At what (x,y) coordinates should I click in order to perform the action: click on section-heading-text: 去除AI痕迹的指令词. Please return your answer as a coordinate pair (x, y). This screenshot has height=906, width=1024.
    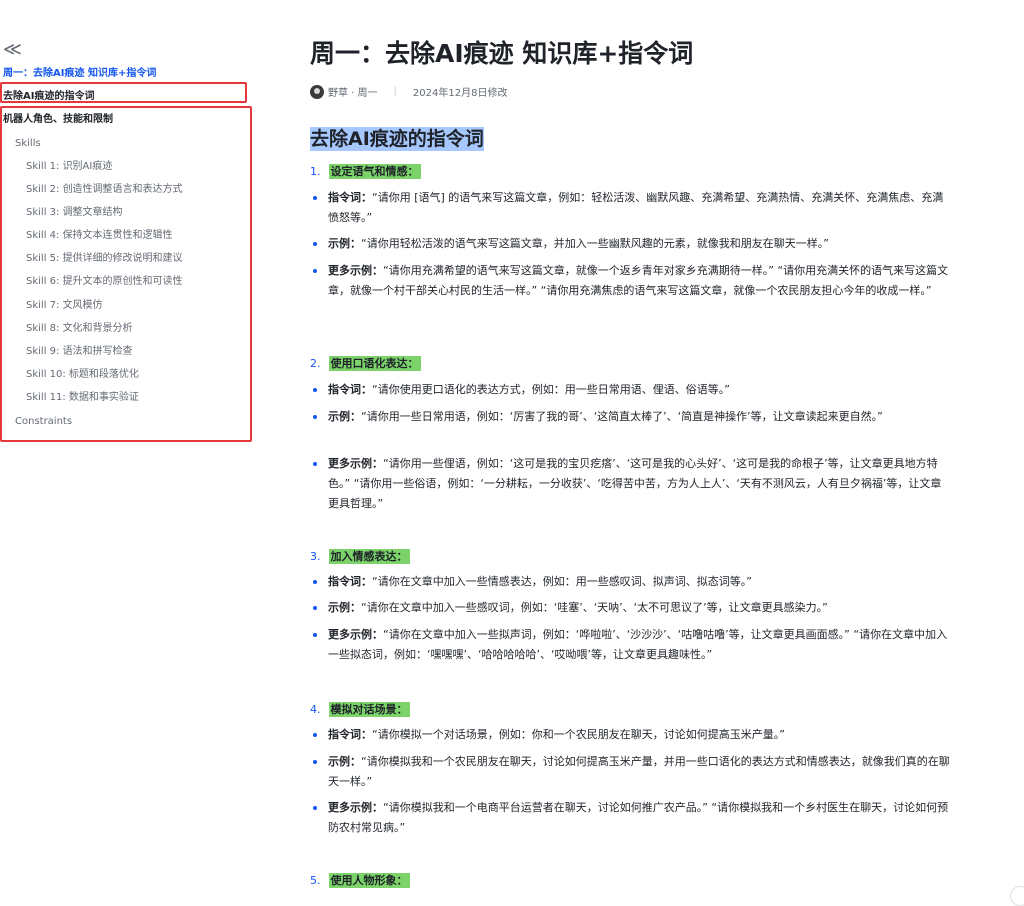
    Looking at the image, I should click on (397, 139).